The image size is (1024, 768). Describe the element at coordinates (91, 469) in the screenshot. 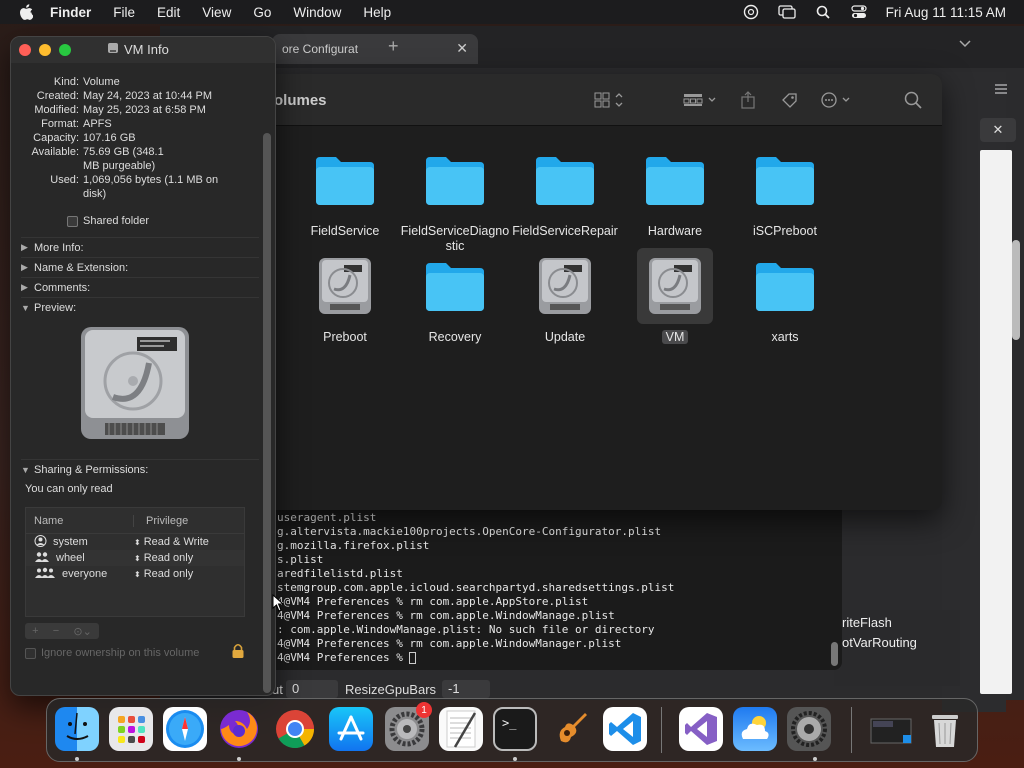

I see `section-label: Sharing & Permissions:` at that location.